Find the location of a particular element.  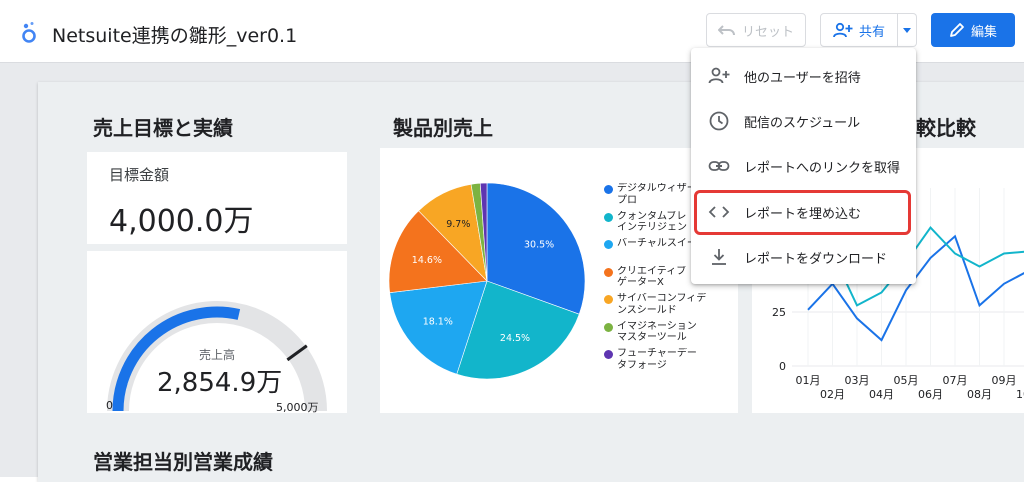

pie-slice-label: 30.5% is located at coordinates (539, 244).